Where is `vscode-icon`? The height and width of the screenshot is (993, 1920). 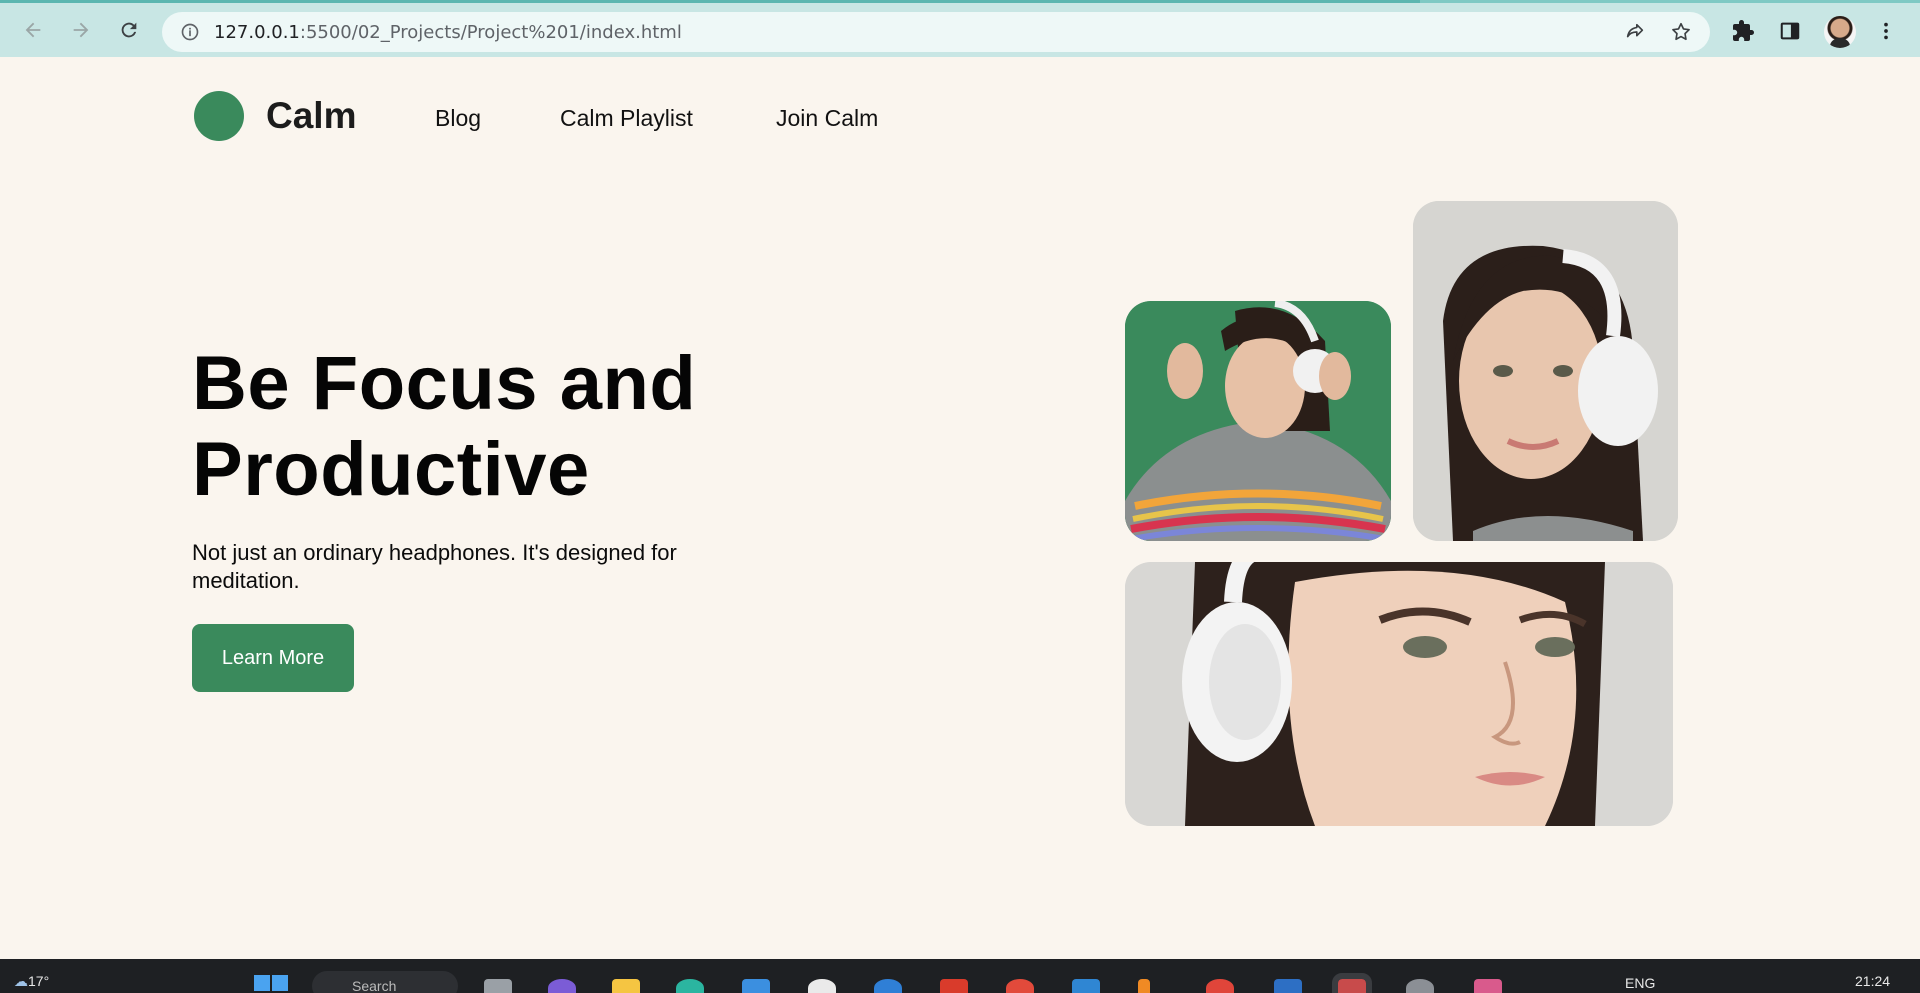 vscode-icon is located at coordinates (1086, 986).